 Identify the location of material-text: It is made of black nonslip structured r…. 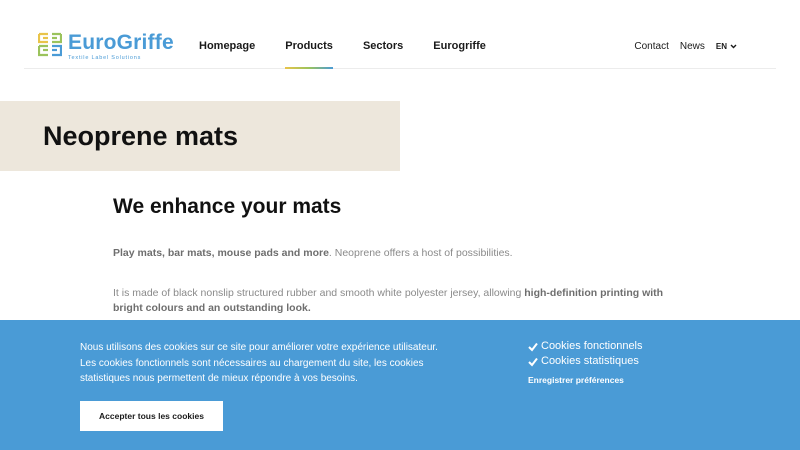
(319, 293).